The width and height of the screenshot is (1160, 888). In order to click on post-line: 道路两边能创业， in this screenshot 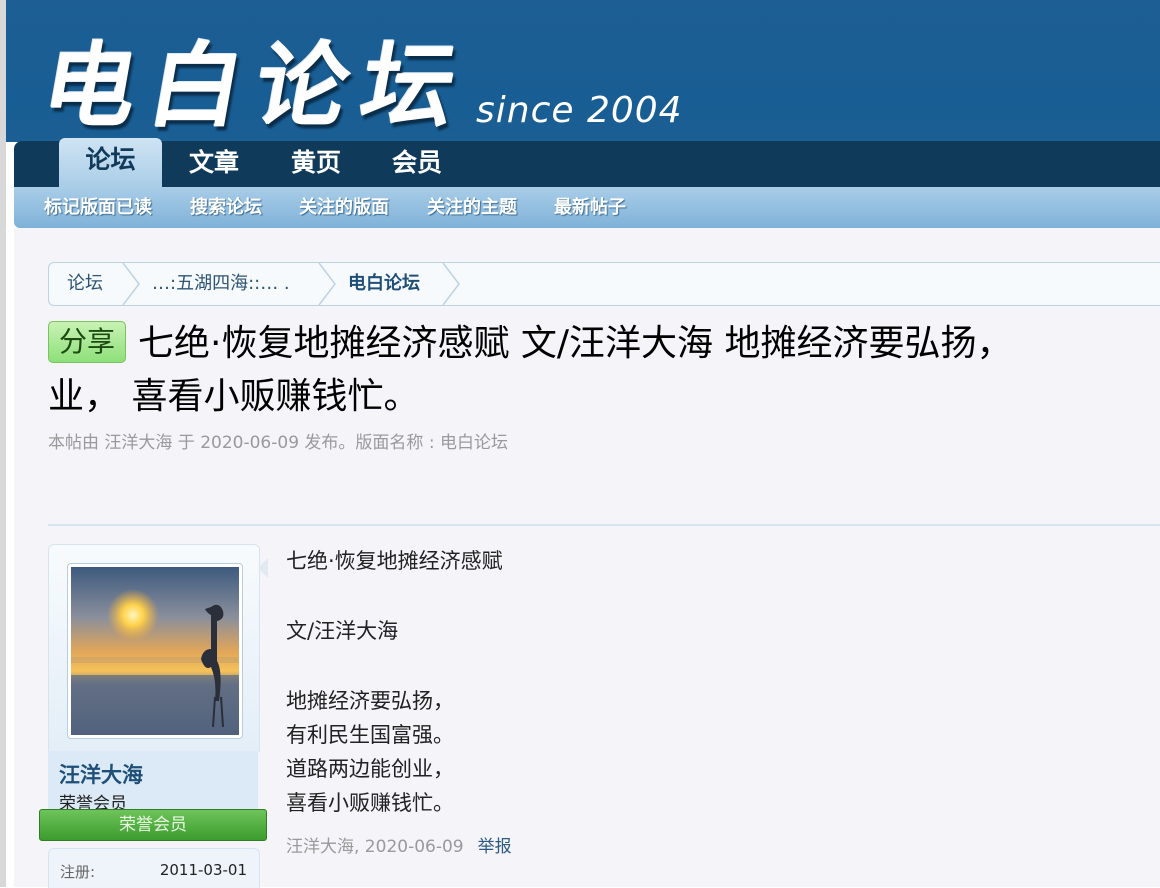, I will do `click(370, 769)`.